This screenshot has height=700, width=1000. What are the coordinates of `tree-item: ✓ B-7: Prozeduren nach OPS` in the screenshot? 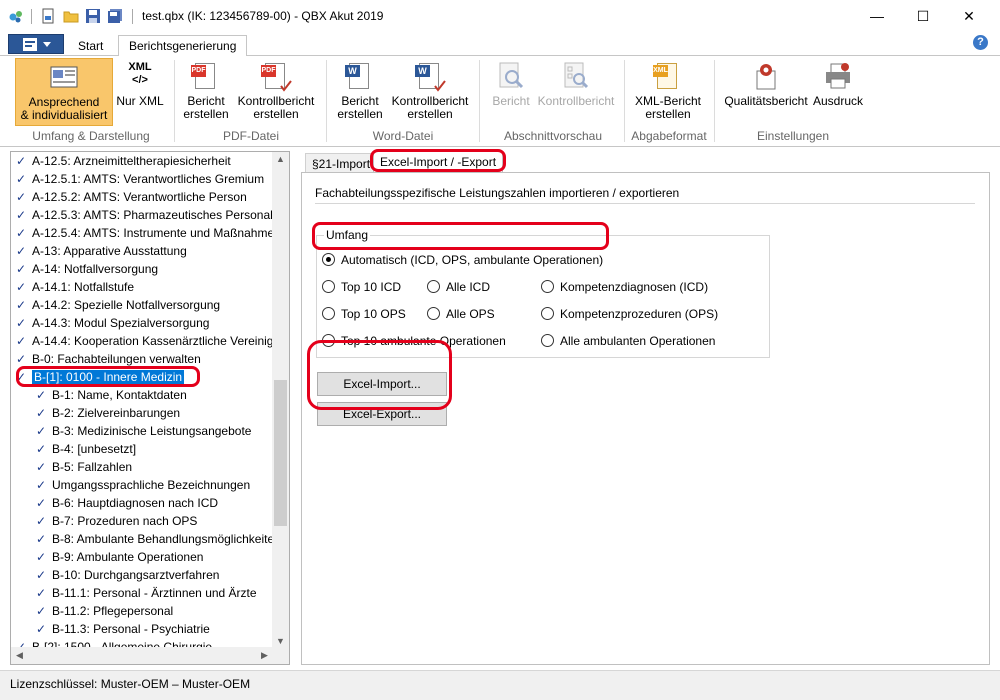 It's located at (116, 521).